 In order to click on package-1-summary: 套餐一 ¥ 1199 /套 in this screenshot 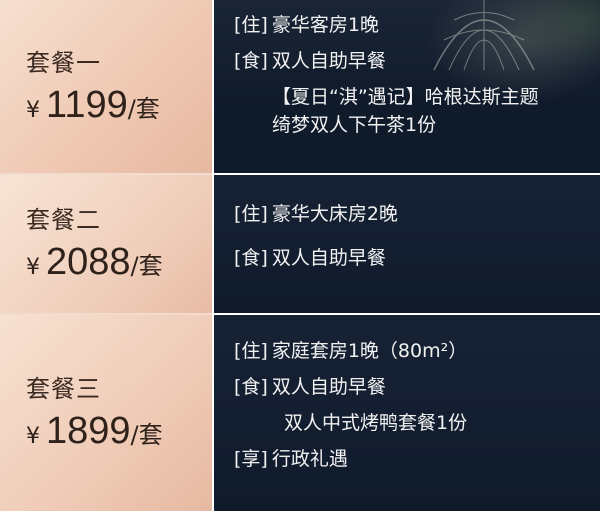, I will do `click(106, 86)`.